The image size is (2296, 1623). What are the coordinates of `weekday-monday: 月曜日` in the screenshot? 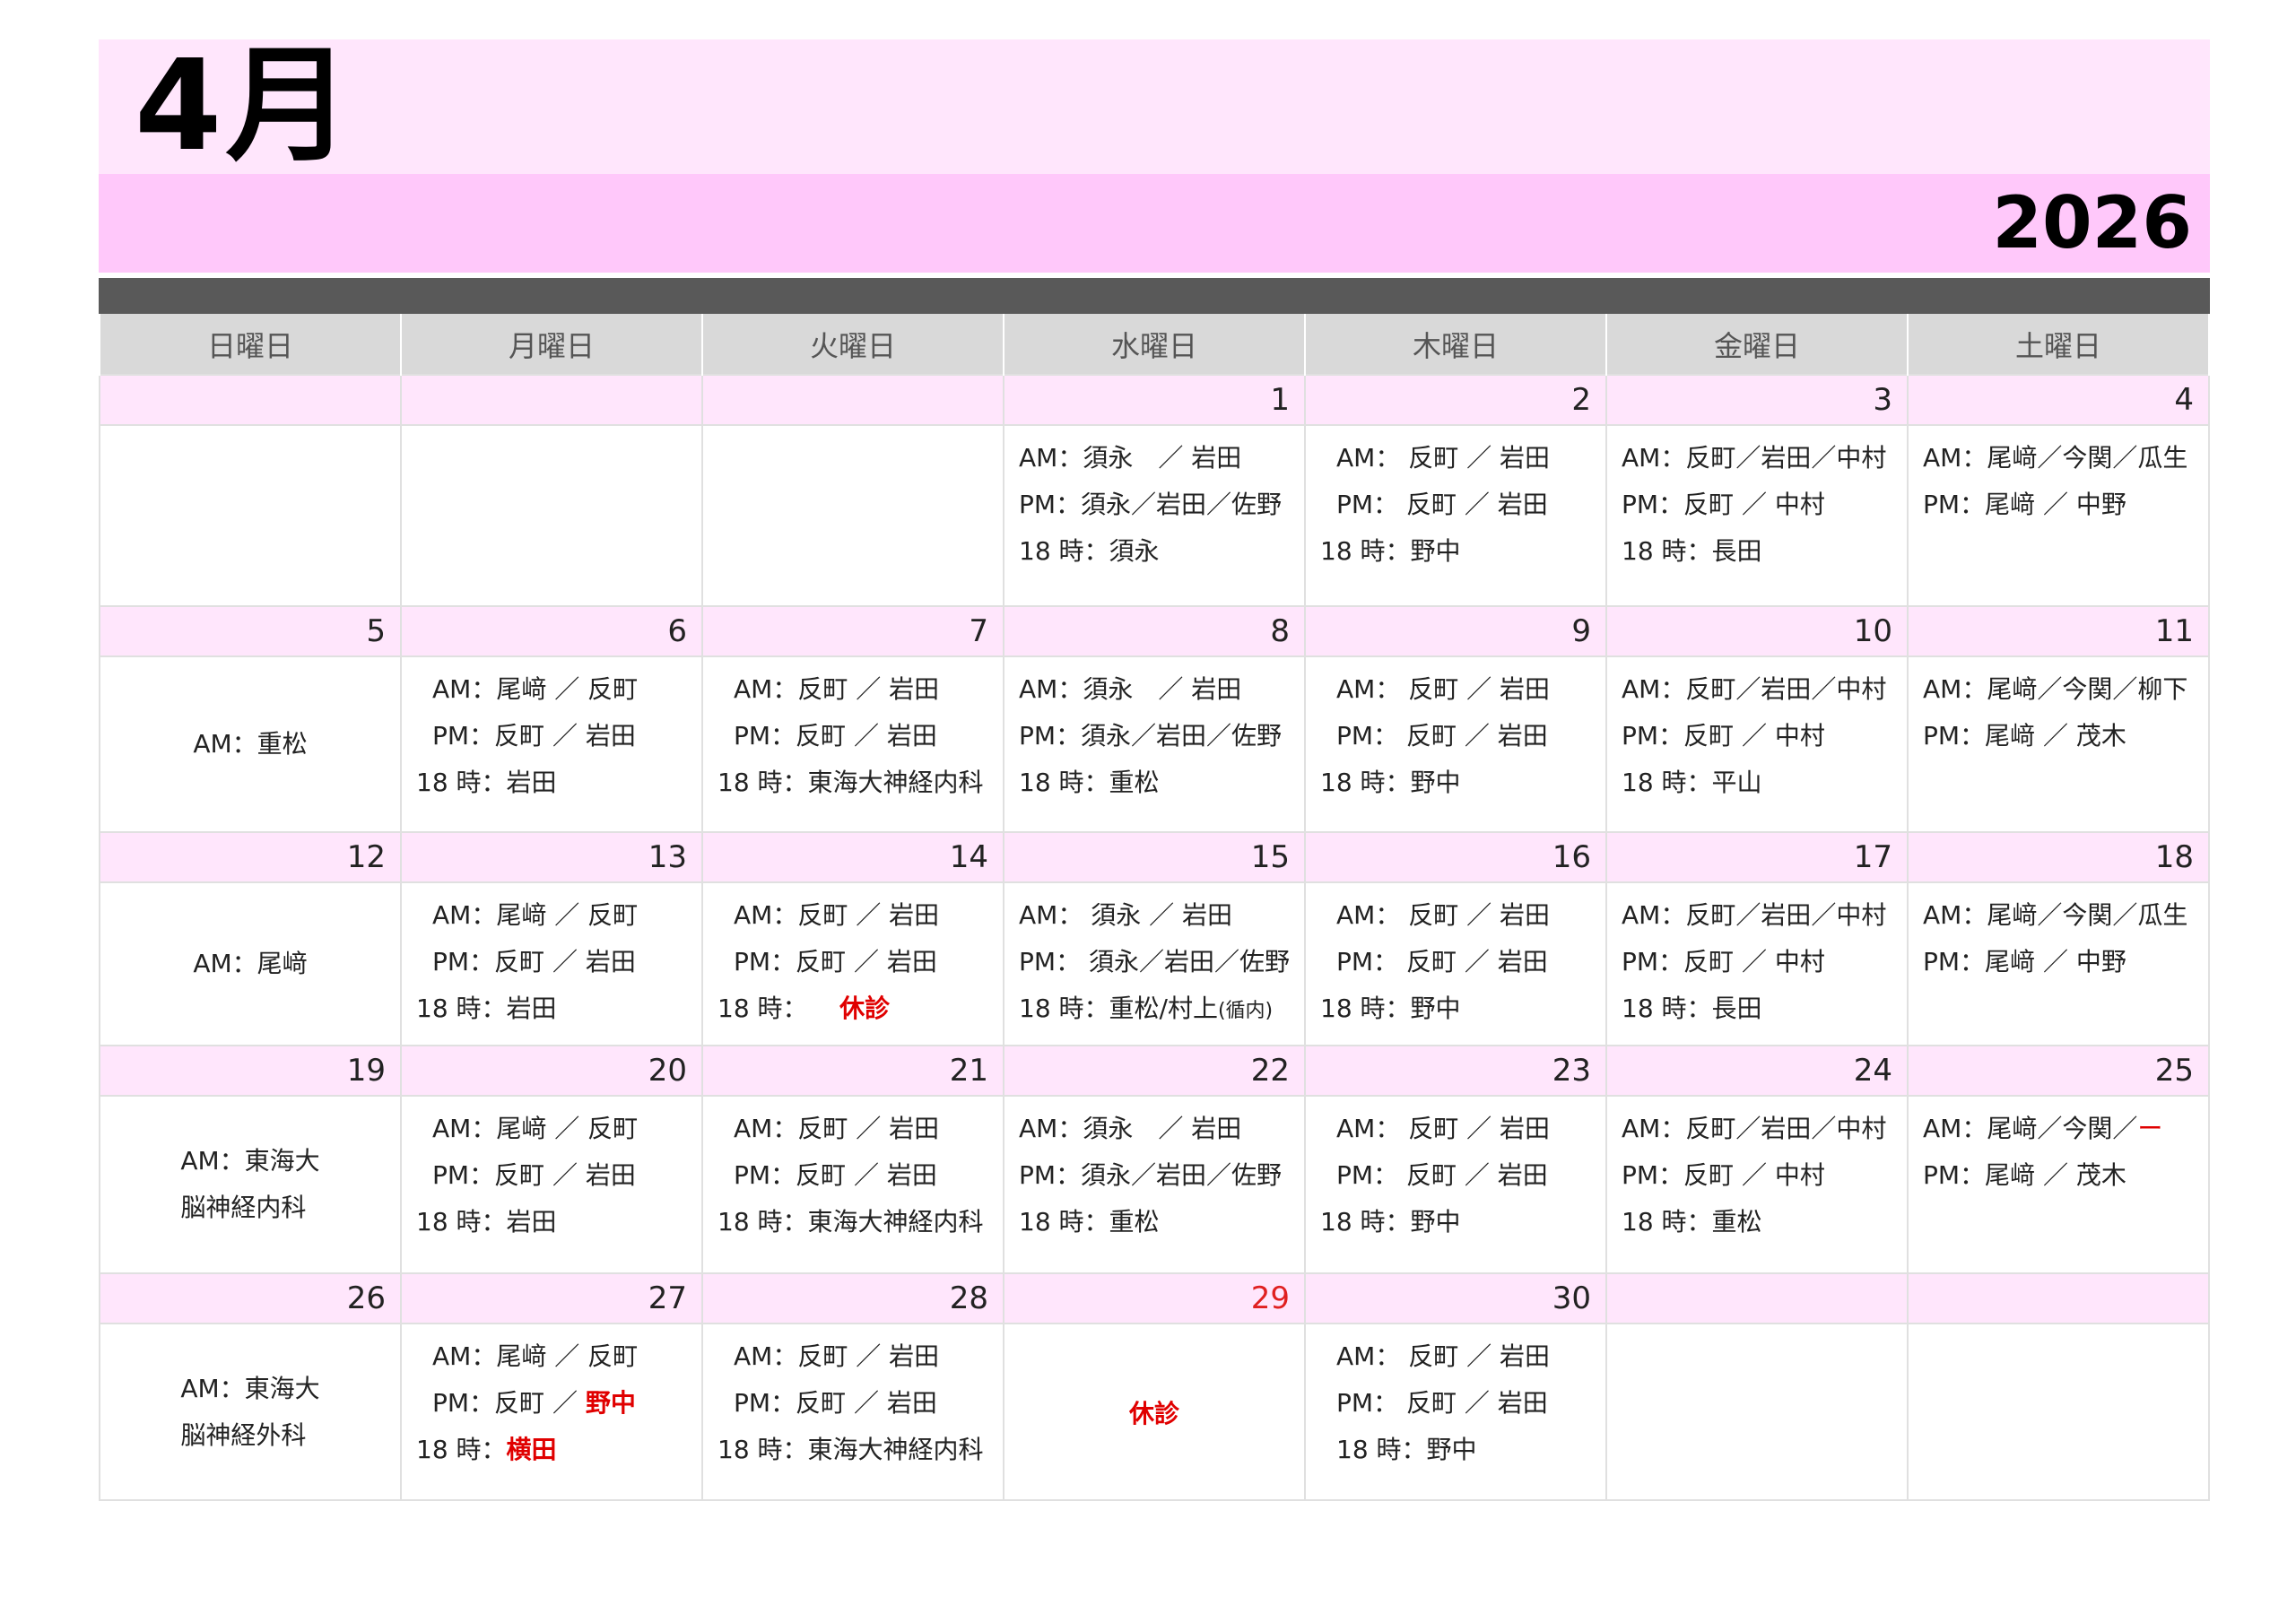 It's located at (551, 344).